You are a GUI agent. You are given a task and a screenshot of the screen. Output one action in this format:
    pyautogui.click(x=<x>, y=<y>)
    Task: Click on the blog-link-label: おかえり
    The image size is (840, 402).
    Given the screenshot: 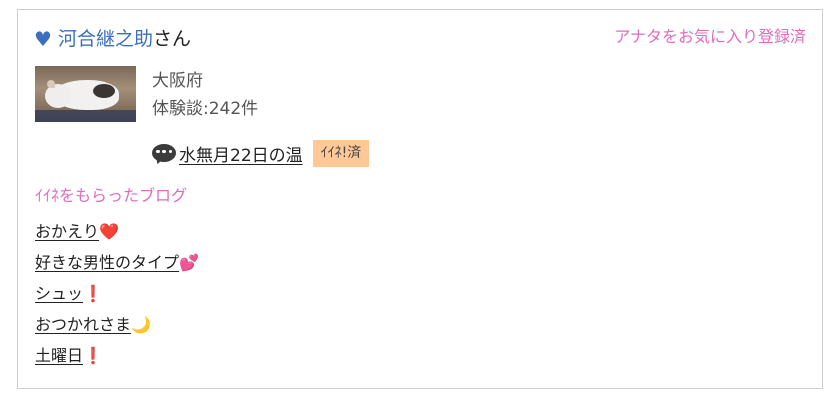 What is the action you would take?
    pyautogui.click(x=67, y=231)
    